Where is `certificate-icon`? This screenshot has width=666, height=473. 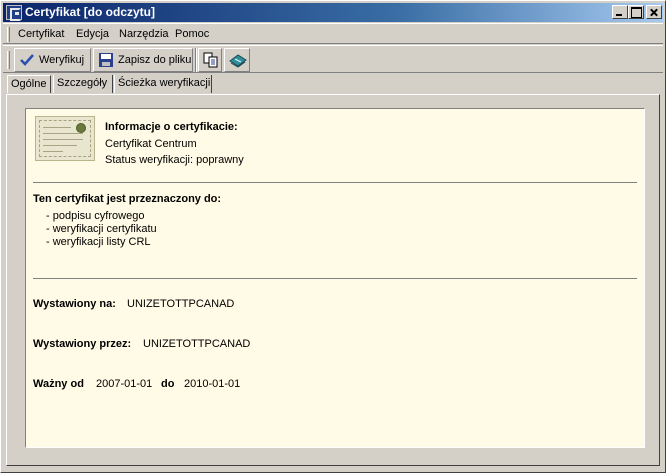
certificate-icon is located at coordinates (65, 138).